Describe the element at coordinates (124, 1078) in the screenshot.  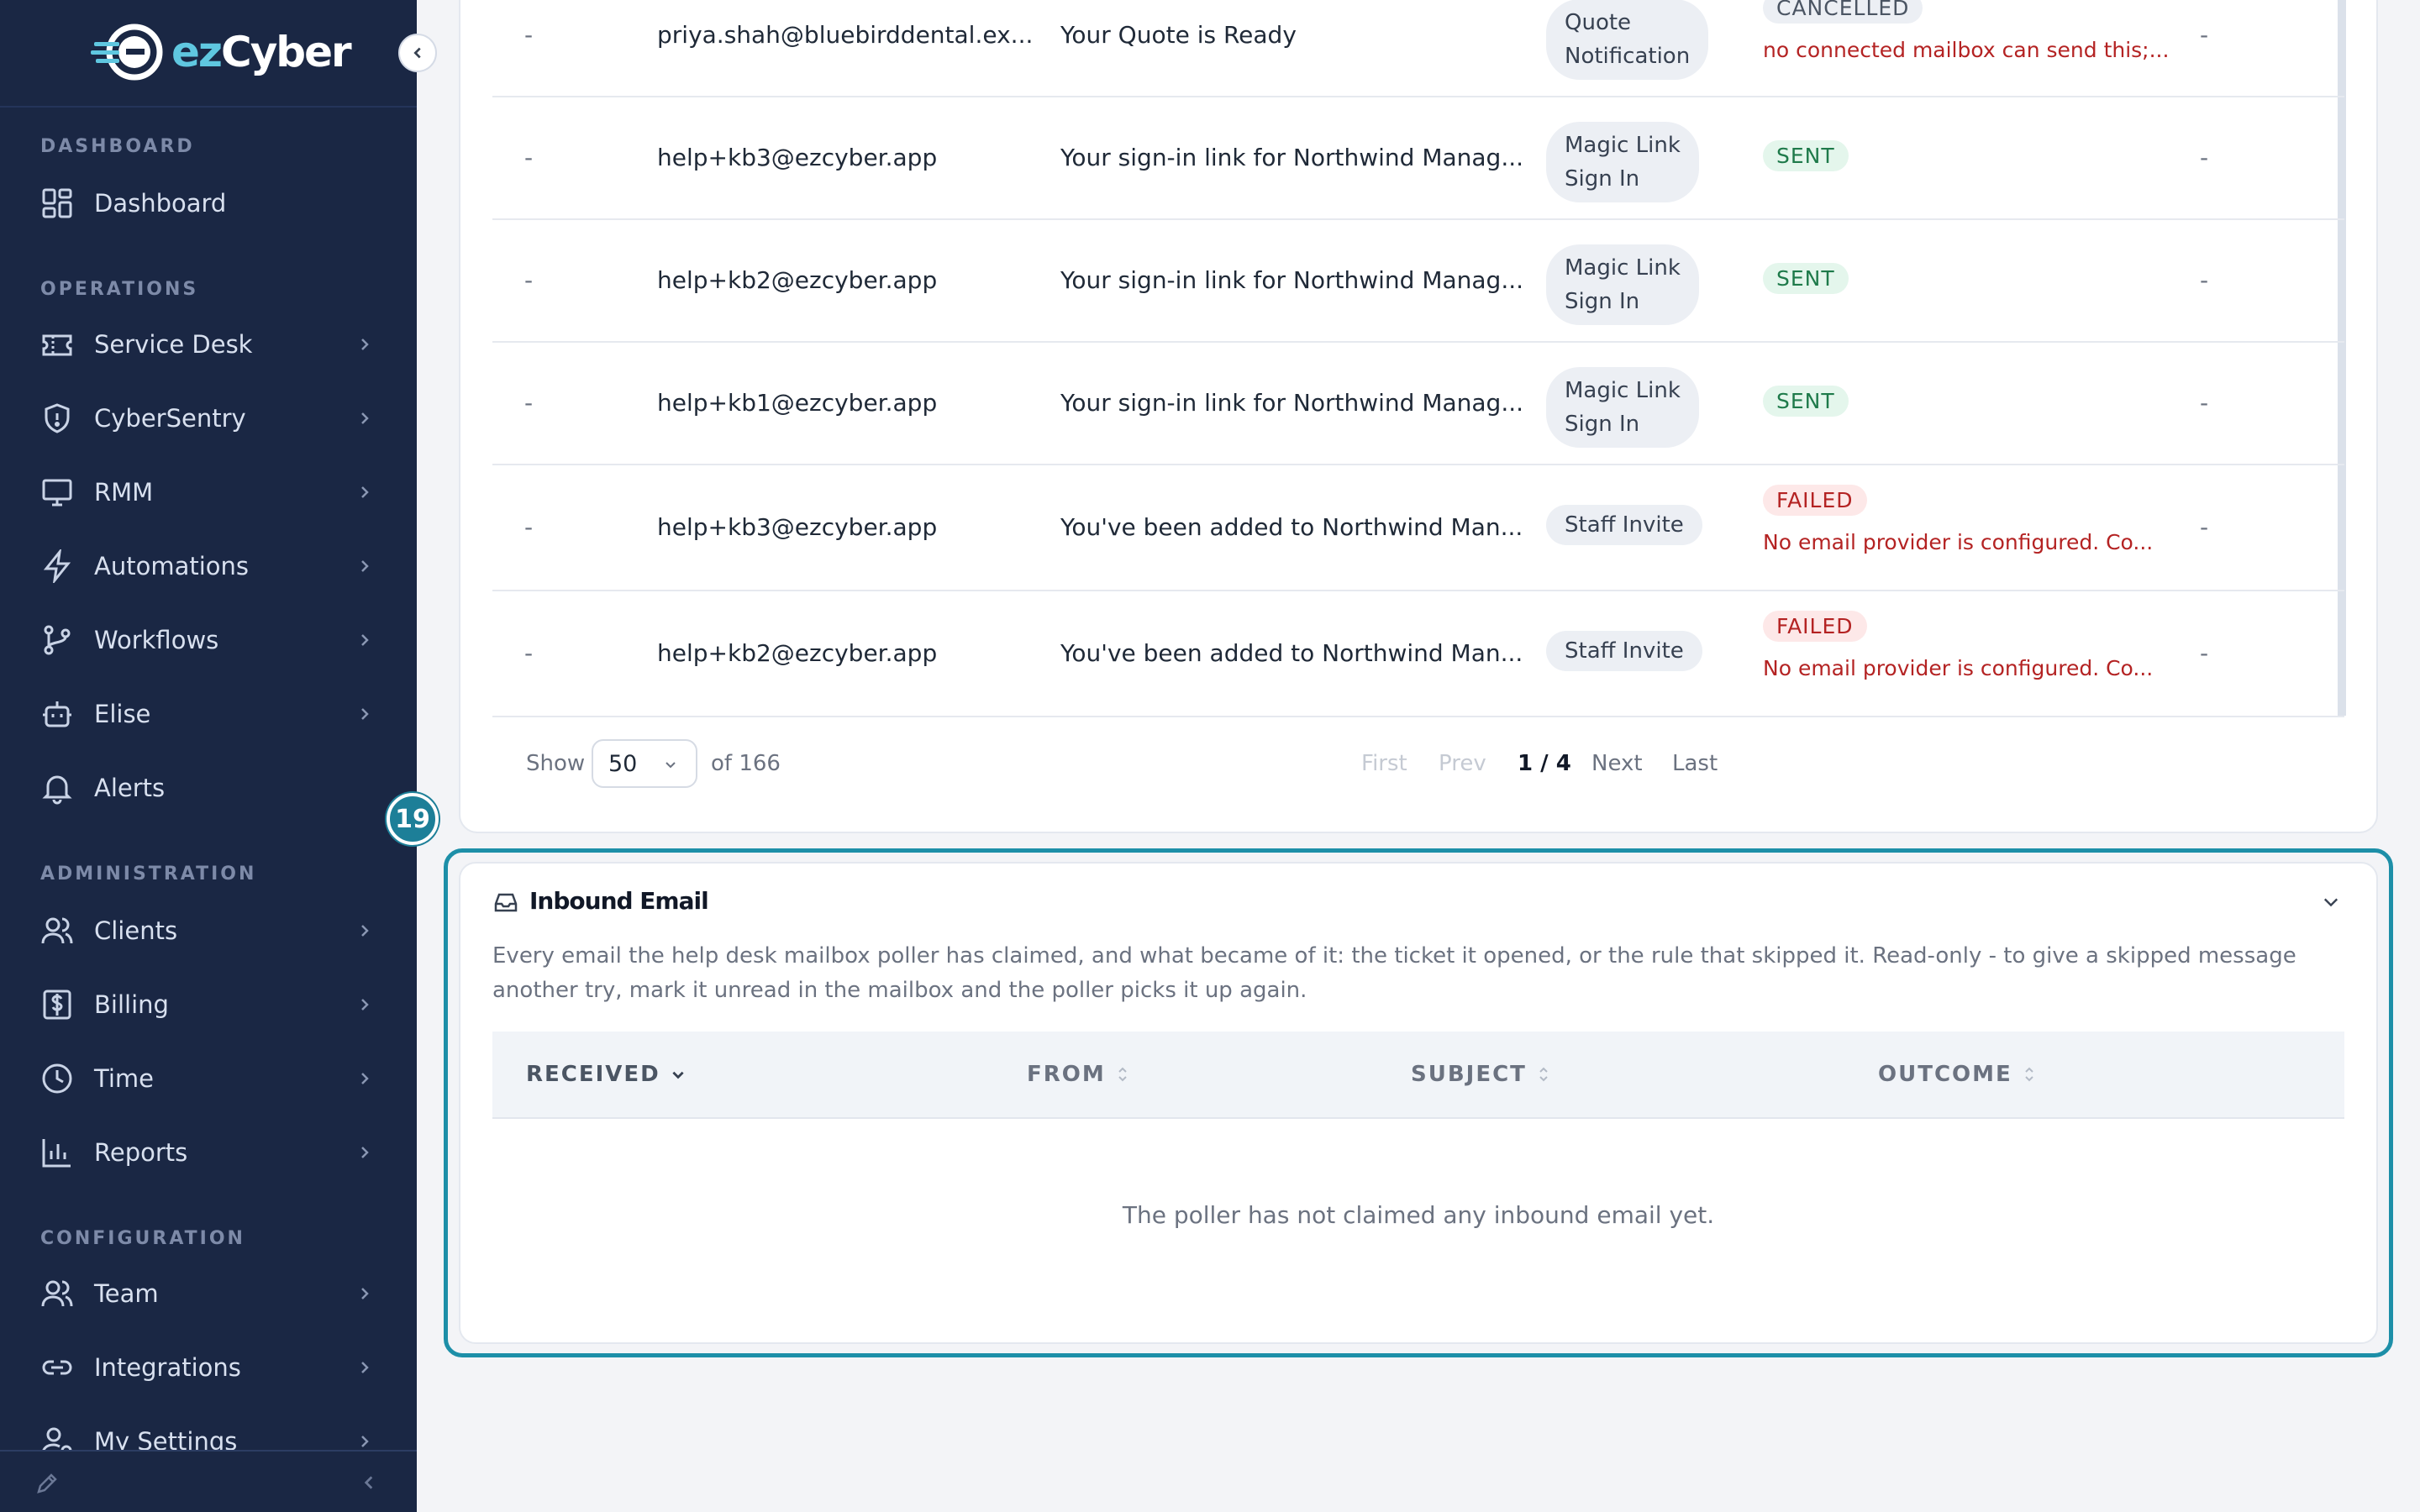
I see `sidebar-item-label: Time` at that location.